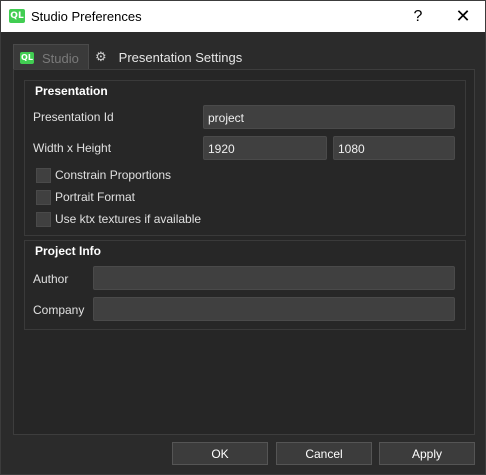 The width and height of the screenshot is (486, 475). I want to click on project-info-group-title: Project Info, so click(68, 251).